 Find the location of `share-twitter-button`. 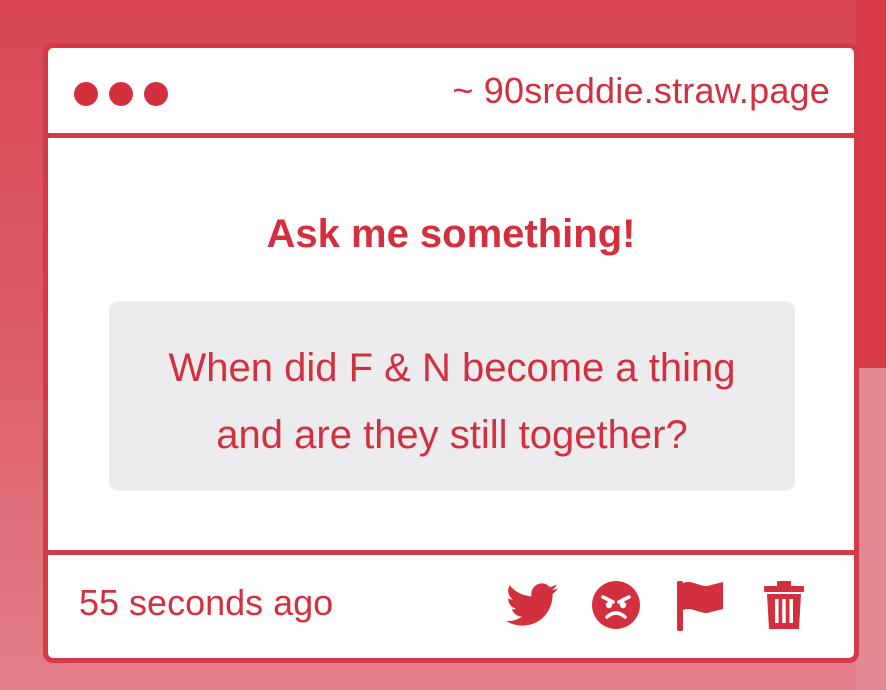

share-twitter-button is located at coordinates (532, 605).